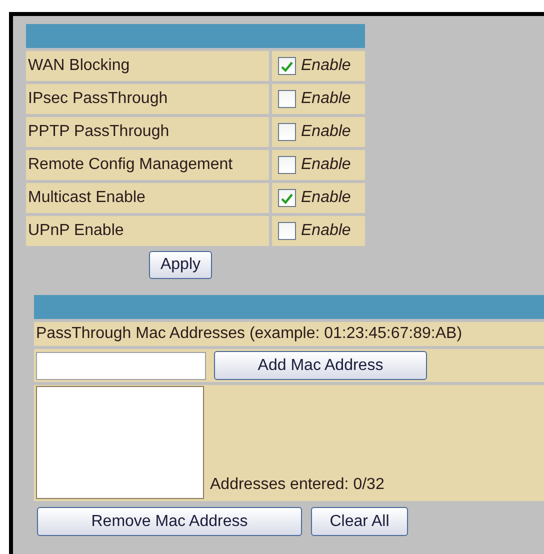 Image resolution: width=544 pixels, height=554 pixels. What do you see at coordinates (320, 365) in the screenshot?
I see `add-mac-address-button: Add Mac Address` at bounding box center [320, 365].